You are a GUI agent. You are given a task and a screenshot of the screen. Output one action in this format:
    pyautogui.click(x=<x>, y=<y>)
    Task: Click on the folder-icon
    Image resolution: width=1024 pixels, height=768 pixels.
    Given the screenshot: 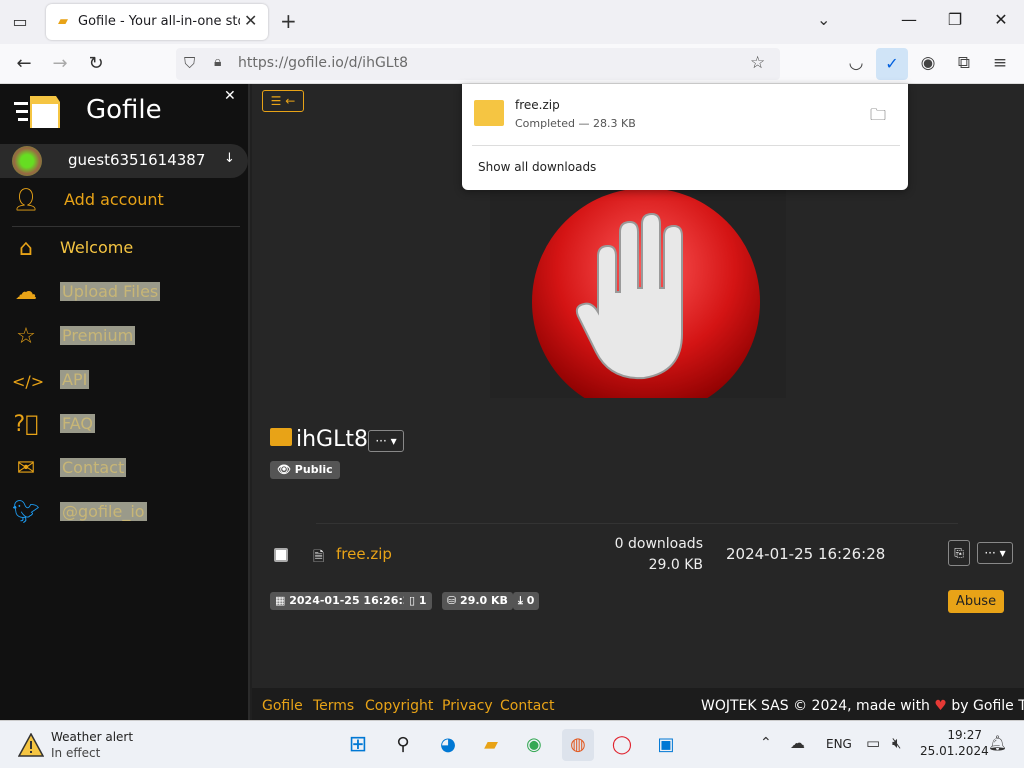 What is the action you would take?
    pyautogui.click(x=281, y=437)
    